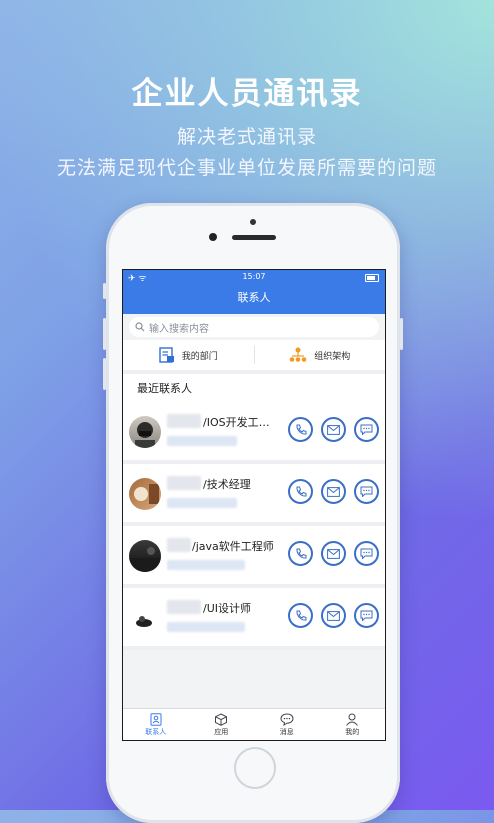 The image size is (494, 823). Describe the element at coordinates (221, 719) in the screenshot. I see `cube-icon` at that location.